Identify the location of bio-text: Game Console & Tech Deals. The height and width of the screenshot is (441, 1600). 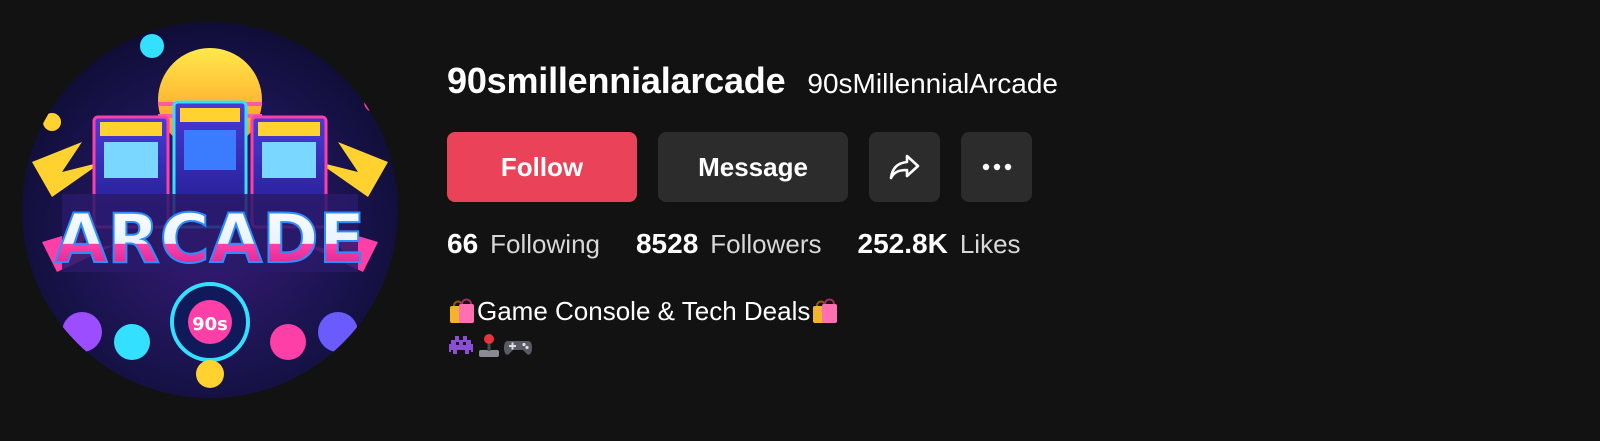
(644, 310).